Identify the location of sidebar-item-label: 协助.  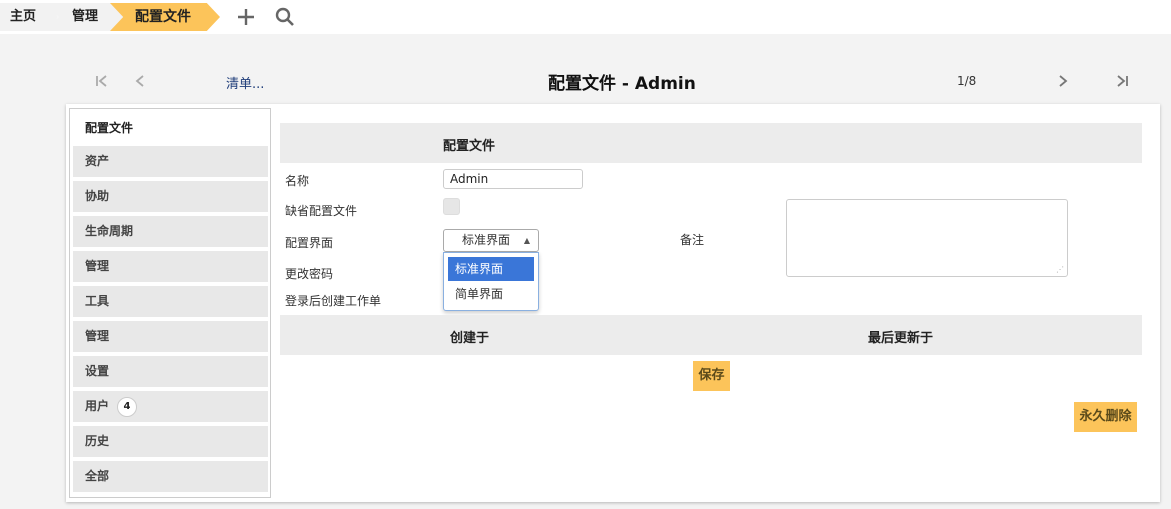
(97, 196).